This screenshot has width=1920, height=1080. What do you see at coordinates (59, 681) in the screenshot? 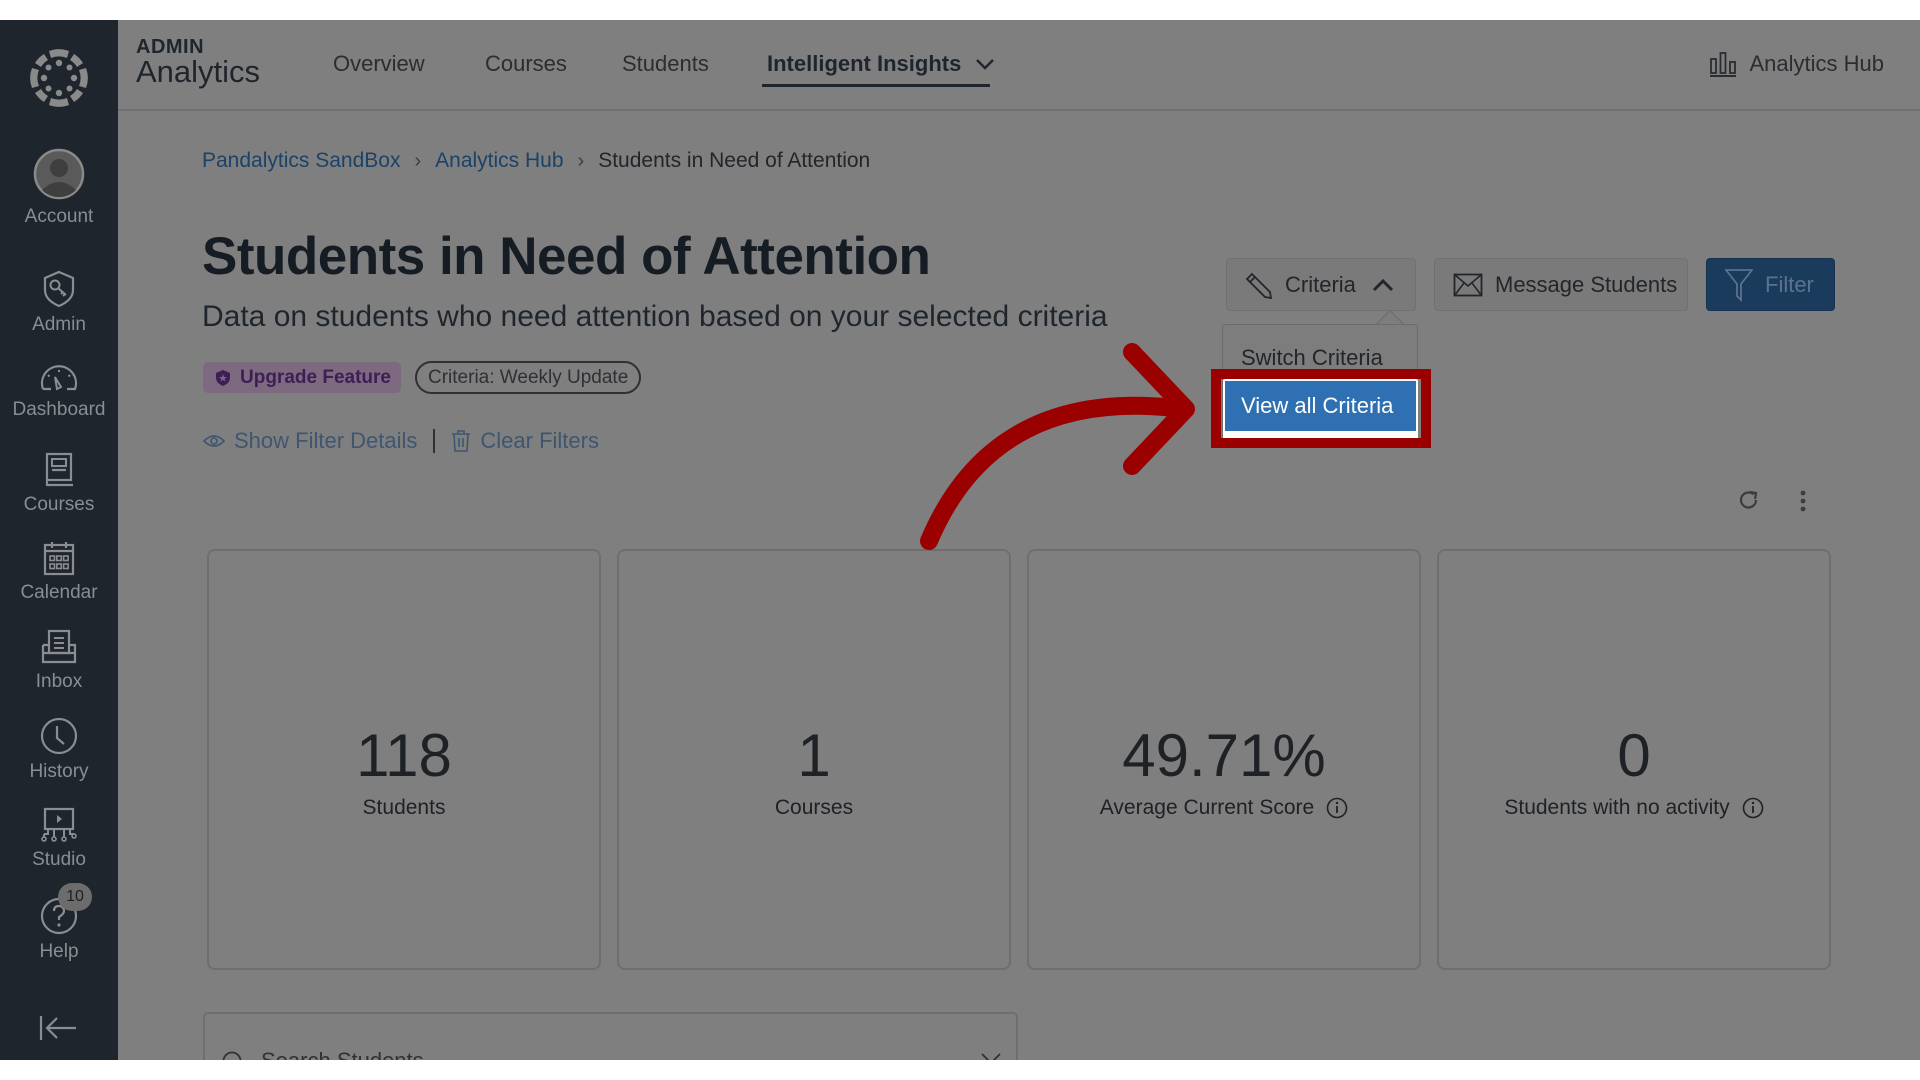
I see `sidebar-item-label: Inbox` at bounding box center [59, 681].